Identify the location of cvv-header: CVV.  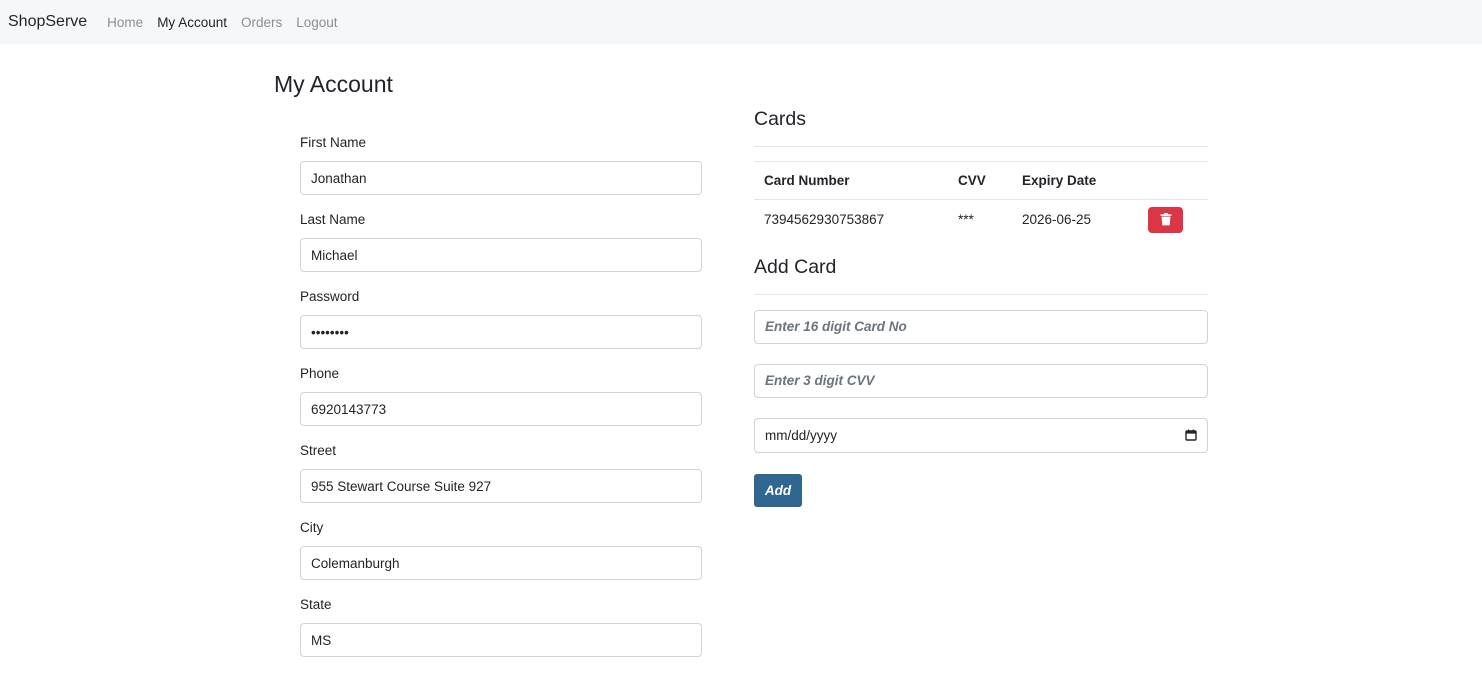
(980, 180).